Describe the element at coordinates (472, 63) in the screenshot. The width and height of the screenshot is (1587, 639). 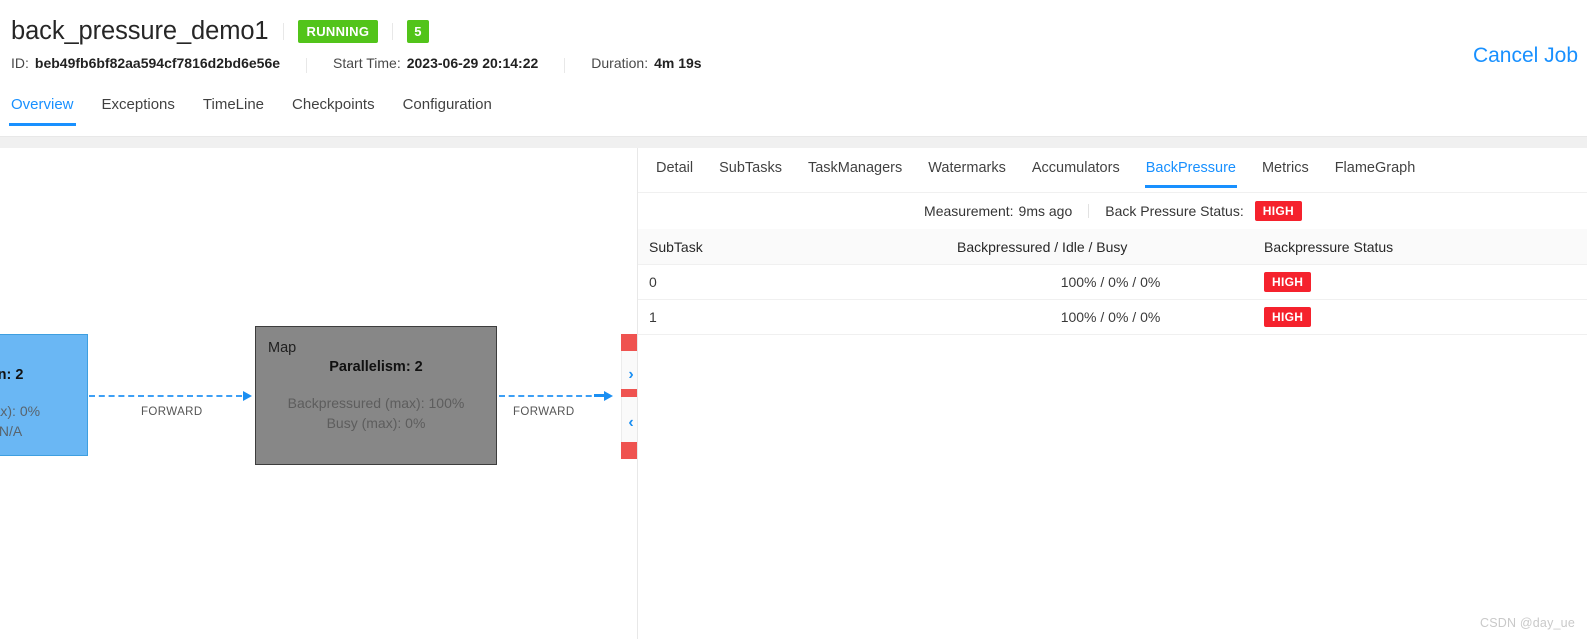
I see `start-time-value: 2023-06-29 20:14:22` at that location.